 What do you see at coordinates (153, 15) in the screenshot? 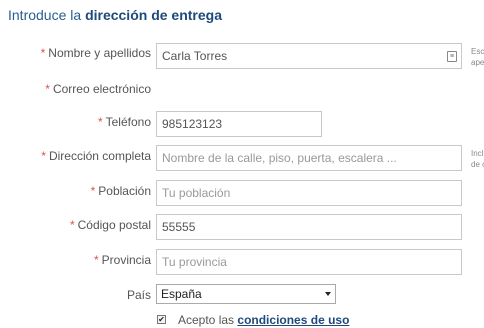
I see `title-strong: dirección de entrega` at bounding box center [153, 15].